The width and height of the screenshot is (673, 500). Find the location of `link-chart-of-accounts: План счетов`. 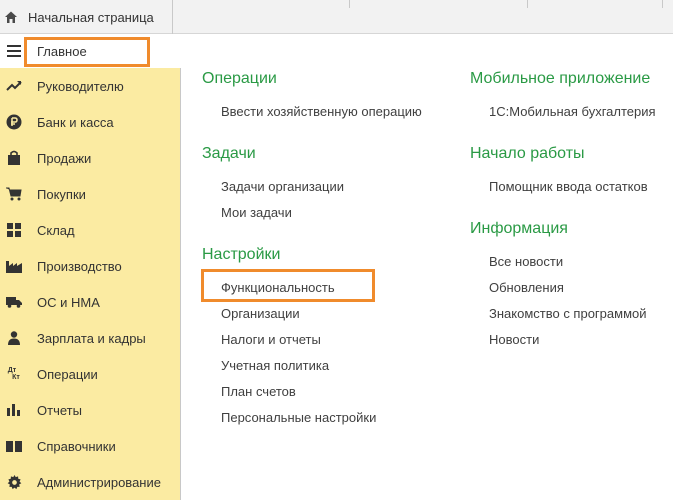

link-chart-of-accounts: План счетов is located at coordinates (258, 391).